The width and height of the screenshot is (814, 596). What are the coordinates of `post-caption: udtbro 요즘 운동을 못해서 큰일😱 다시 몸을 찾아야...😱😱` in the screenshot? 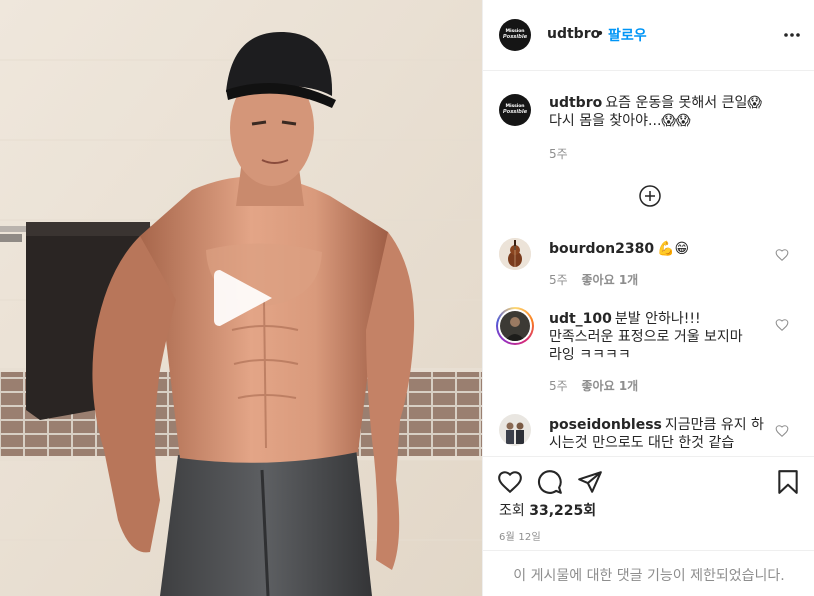 It's located at (664, 112).